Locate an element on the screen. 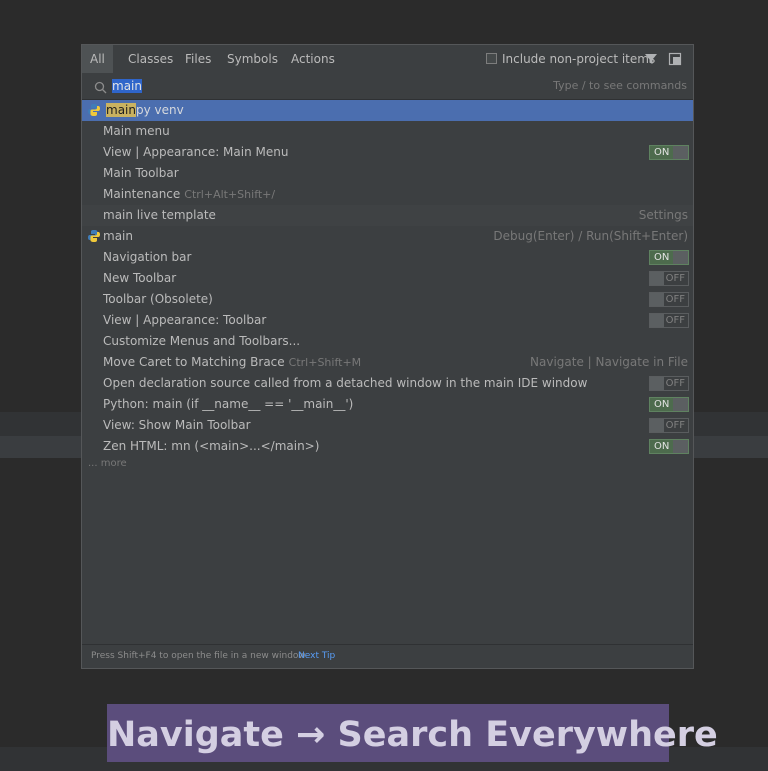  match-highlight: main is located at coordinates (121, 110).